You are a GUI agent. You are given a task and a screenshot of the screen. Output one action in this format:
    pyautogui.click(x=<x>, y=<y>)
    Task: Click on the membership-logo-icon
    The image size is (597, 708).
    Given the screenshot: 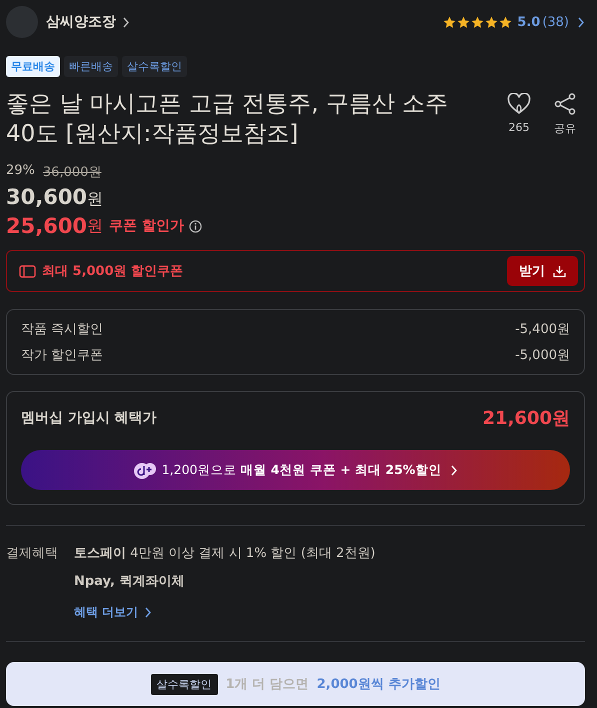 What is the action you would take?
    pyautogui.click(x=144, y=470)
    